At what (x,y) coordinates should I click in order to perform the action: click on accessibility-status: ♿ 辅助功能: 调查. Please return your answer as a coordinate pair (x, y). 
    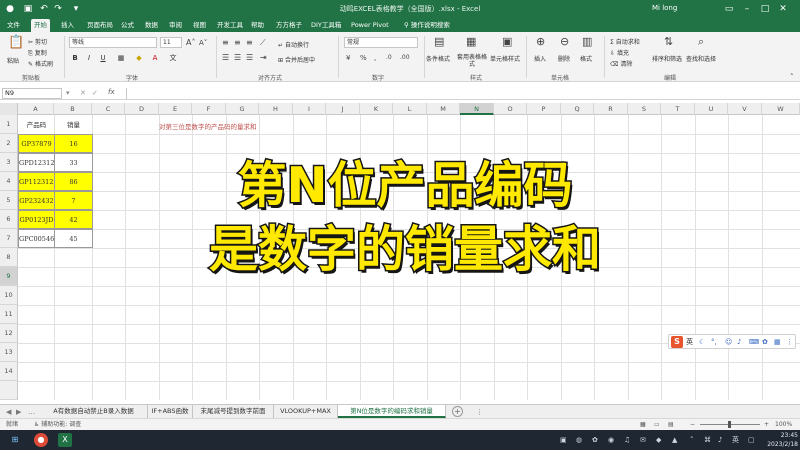
    Looking at the image, I should click on (57, 425).